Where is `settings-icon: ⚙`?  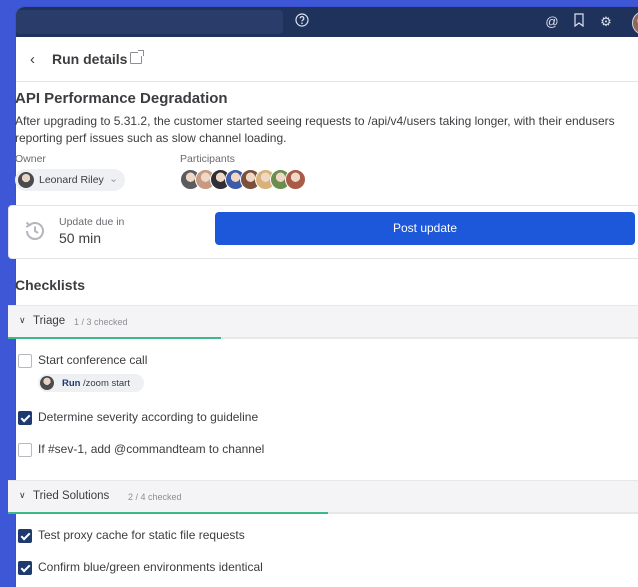 settings-icon: ⚙ is located at coordinates (606, 22).